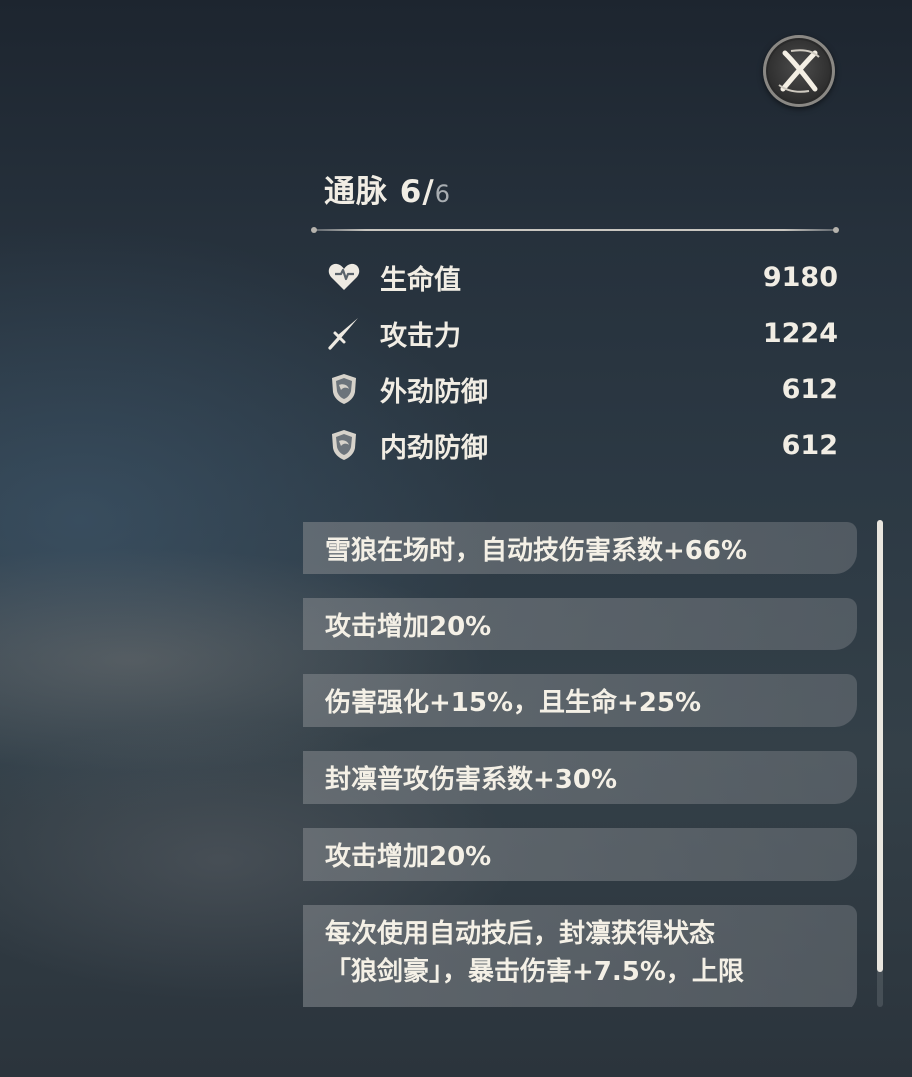 This screenshot has height=1077, width=912. I want to click on effects-scrollbar, so click(880, 763).